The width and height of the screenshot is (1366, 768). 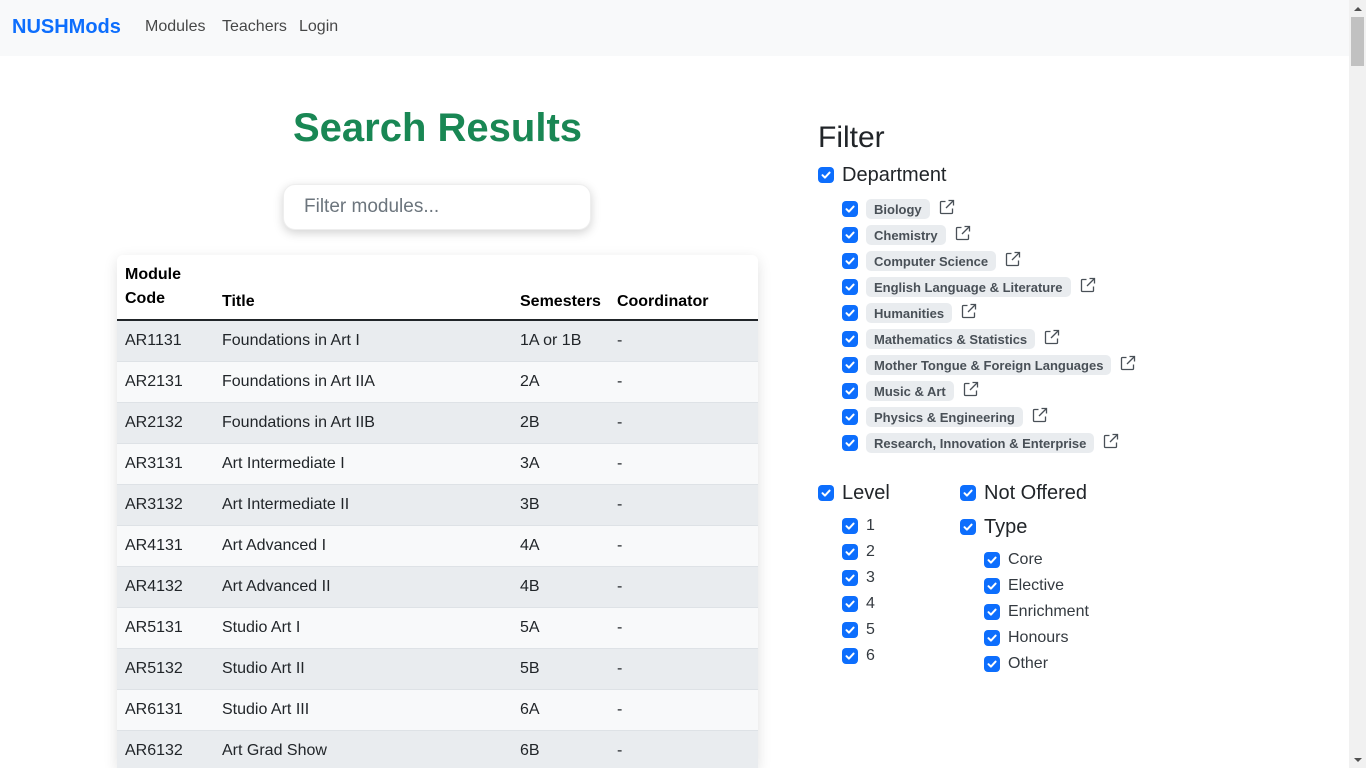 I want to click on type-checkbox-core, so click(x=992, y=560).